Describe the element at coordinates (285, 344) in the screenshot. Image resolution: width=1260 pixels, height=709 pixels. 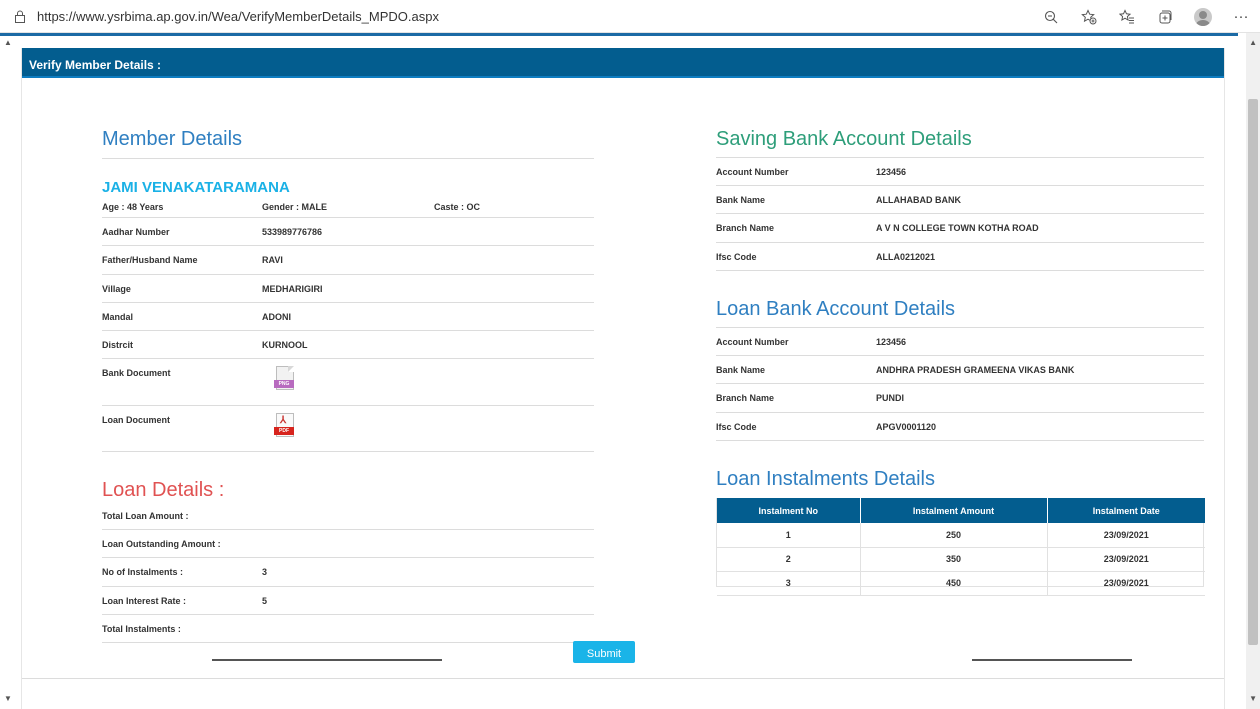
I see `district: KURNOOL` at that location.